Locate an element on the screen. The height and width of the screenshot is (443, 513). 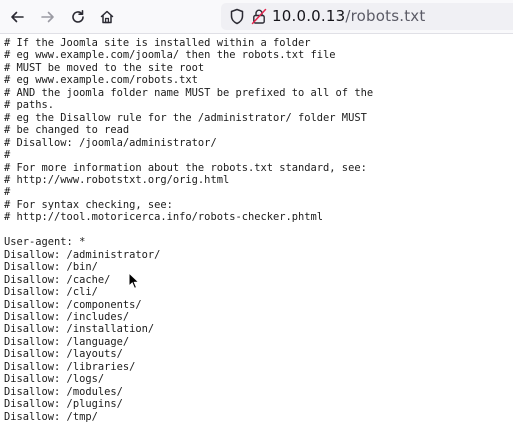
forward-arrow-icon is located at coordinates (47, 17).